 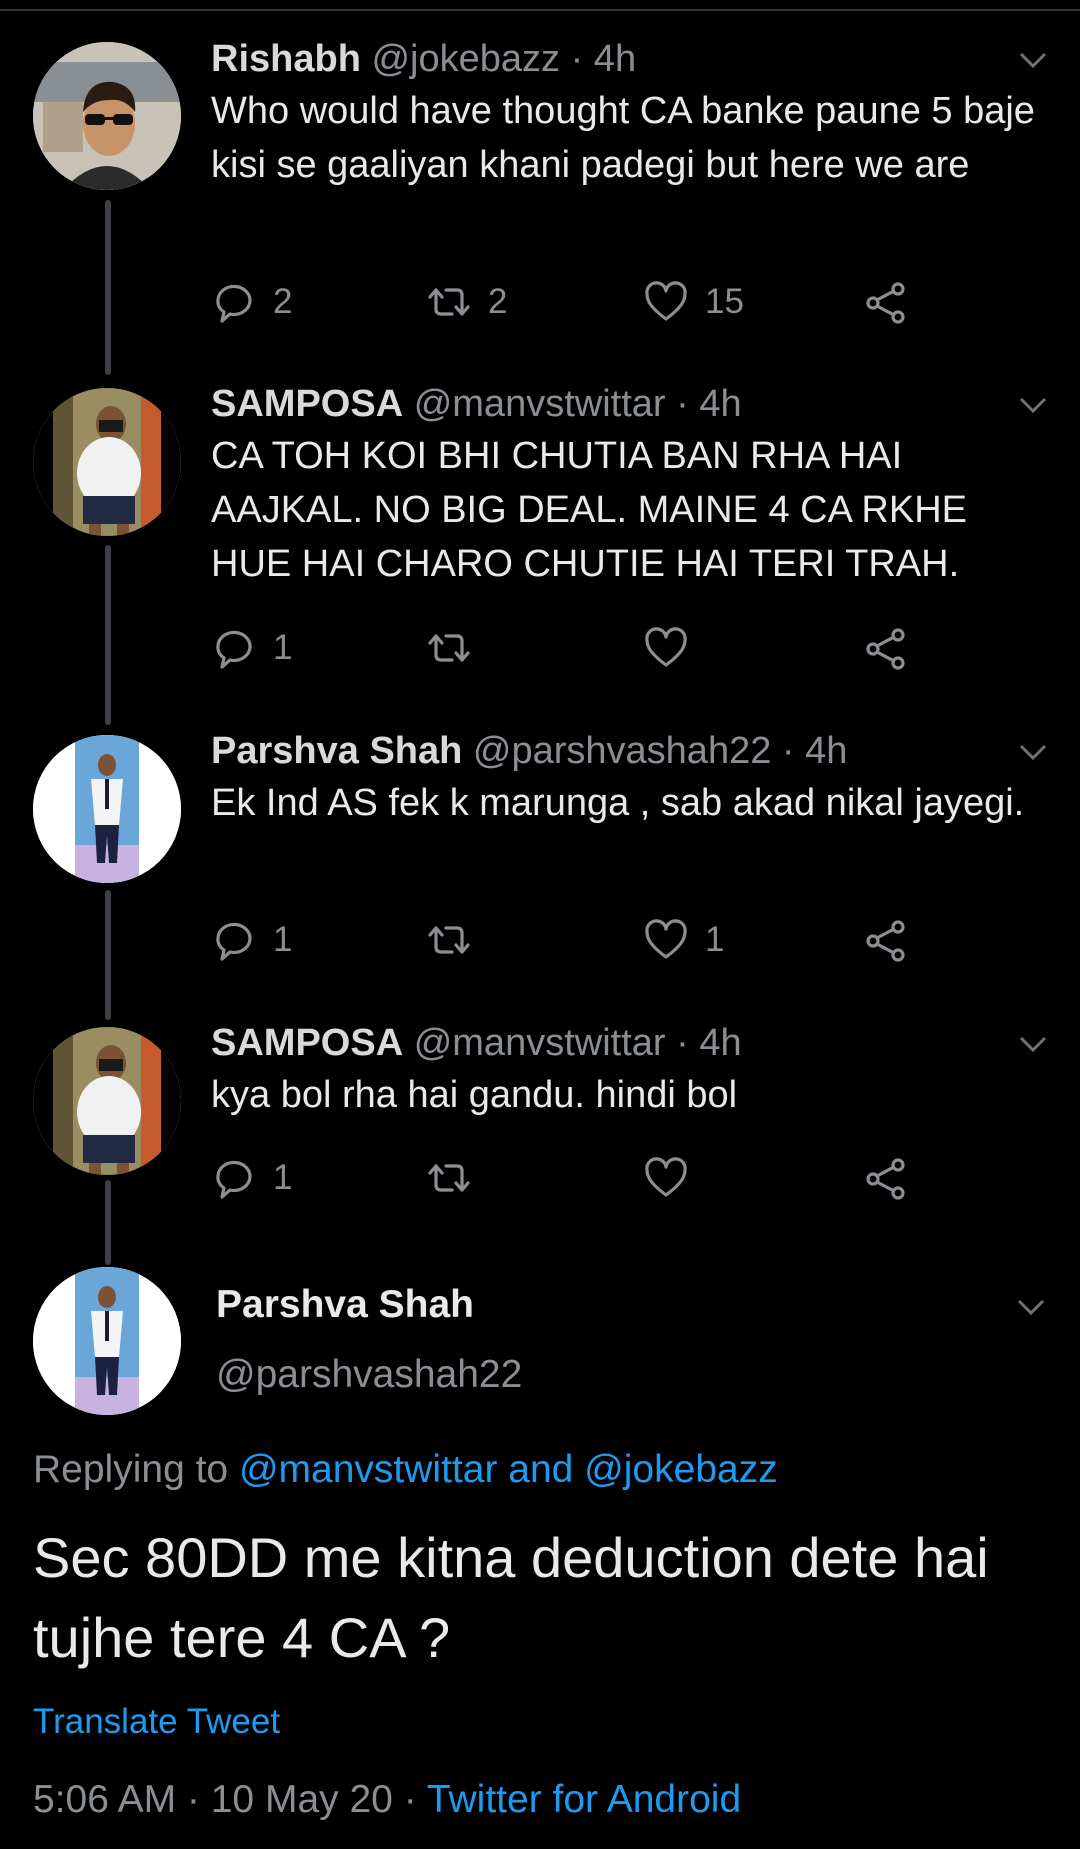 I want to click on translate-tweet-link: Translate Tweet, so click(x=156, y=1722).